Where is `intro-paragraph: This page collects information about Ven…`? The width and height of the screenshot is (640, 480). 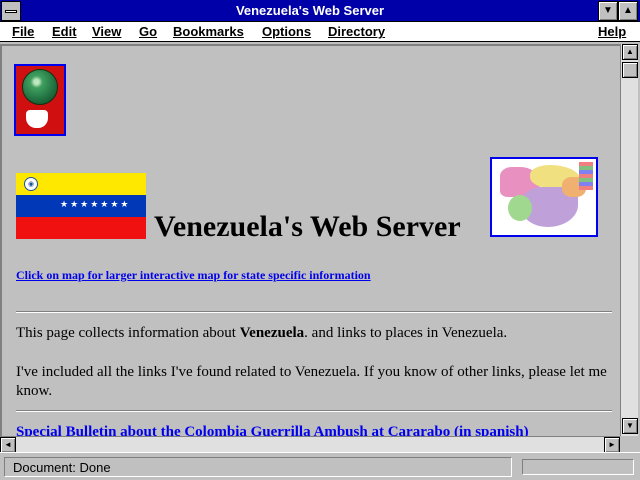
intro-paragraph: This page collects information about Ven… is located at coordinates (314, 333).